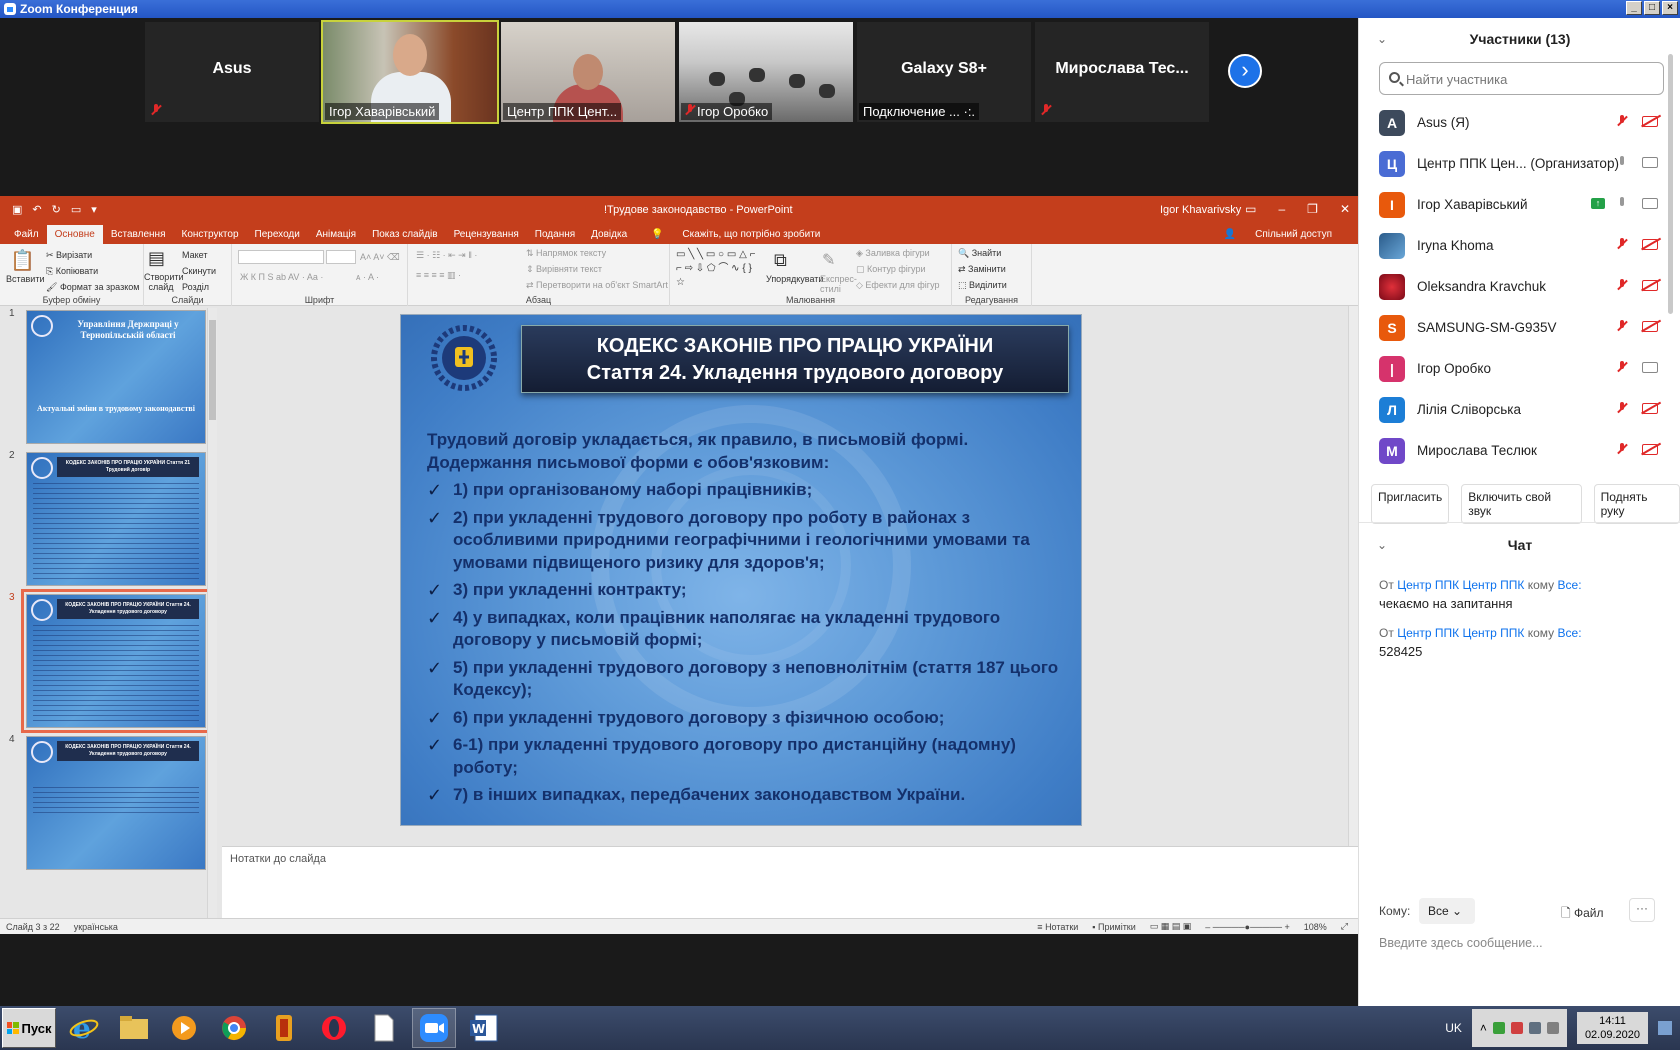 The image size is (1680, 1050). I want to click on file-explorer-icon, so click(134, 1028).